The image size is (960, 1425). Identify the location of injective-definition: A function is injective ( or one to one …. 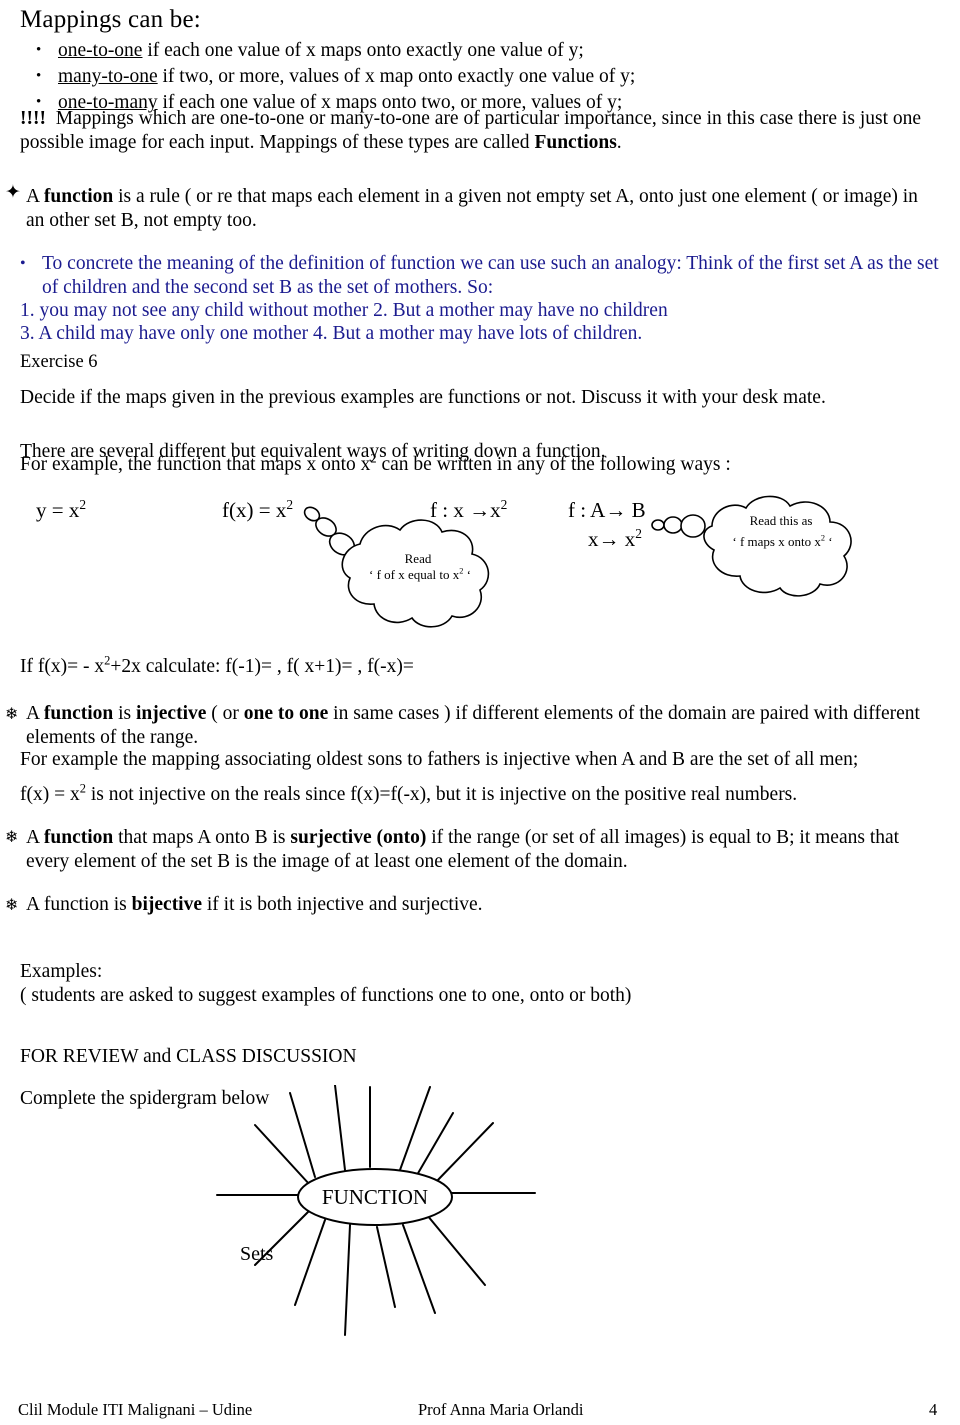
(483, 725).